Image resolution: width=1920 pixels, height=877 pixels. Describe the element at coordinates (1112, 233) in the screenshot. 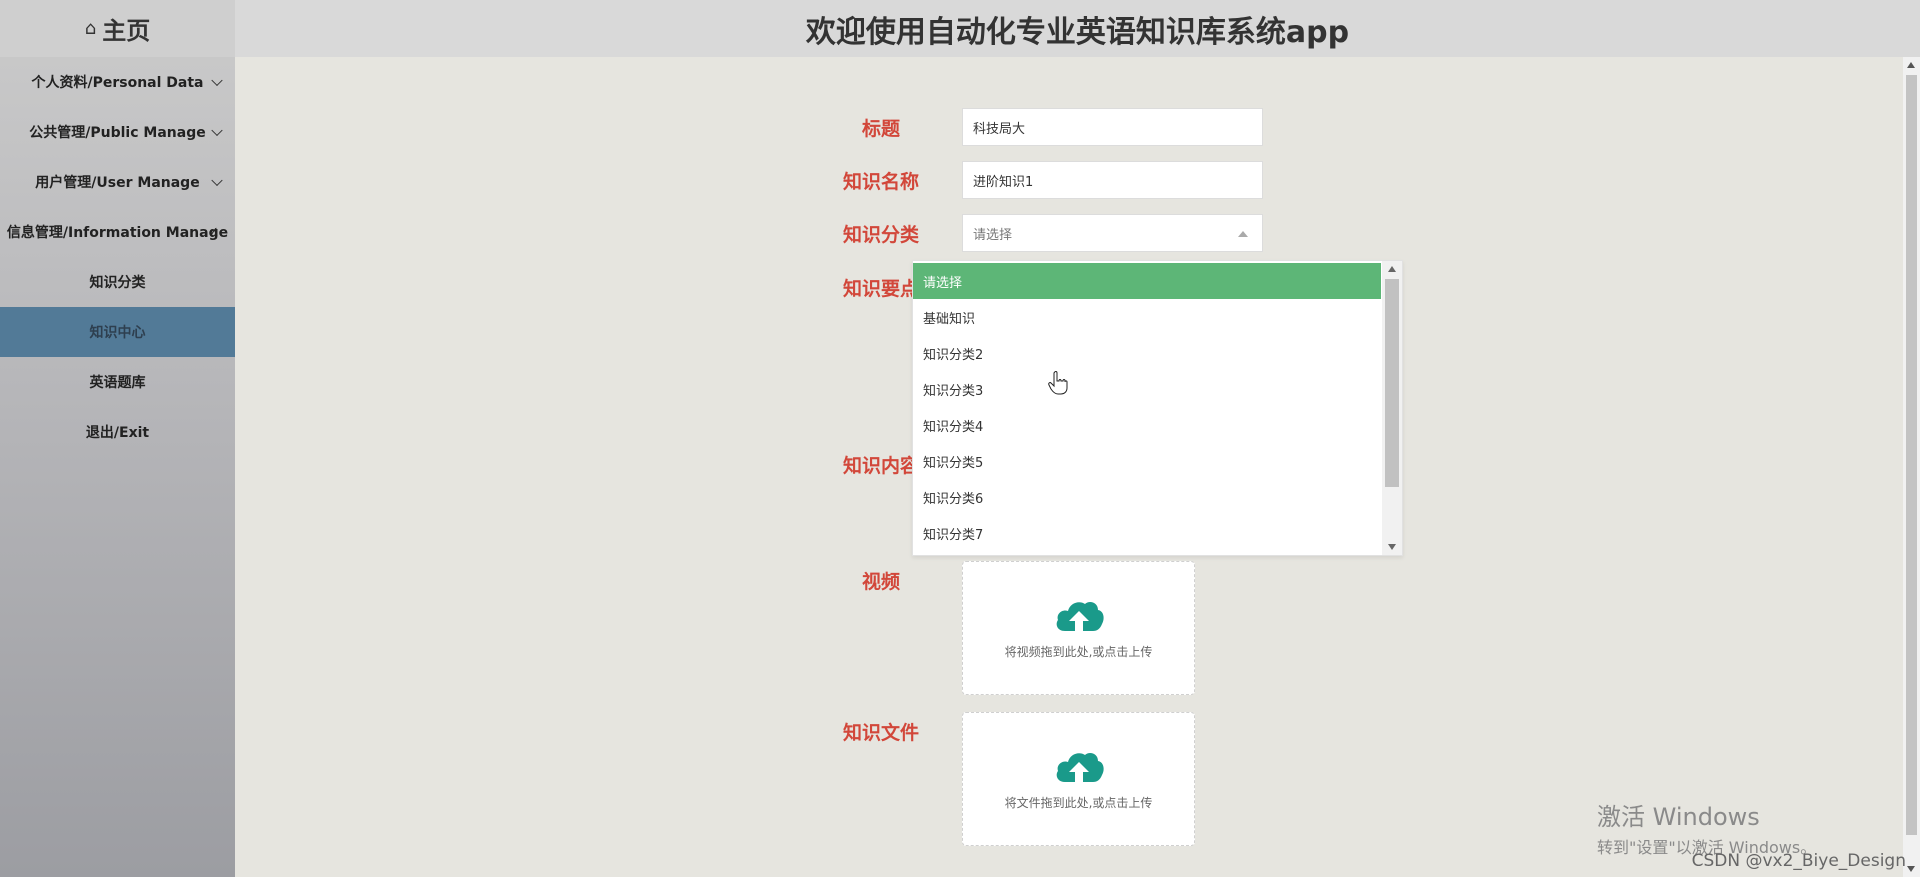

I see `knowledge-category-select: 请选择` at that location.